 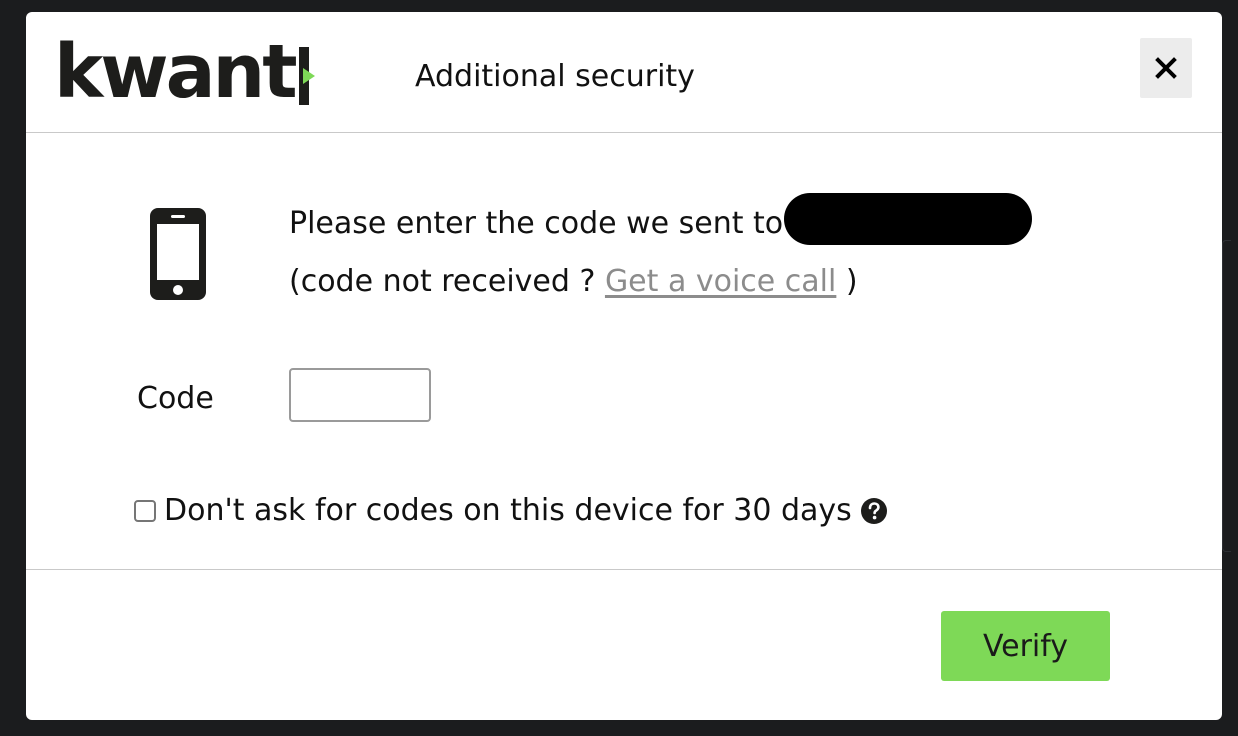 What do you see at coordinates (874, 511) in the screenshot?
I see `question-circle-icon` at bounding box center [874, 511].